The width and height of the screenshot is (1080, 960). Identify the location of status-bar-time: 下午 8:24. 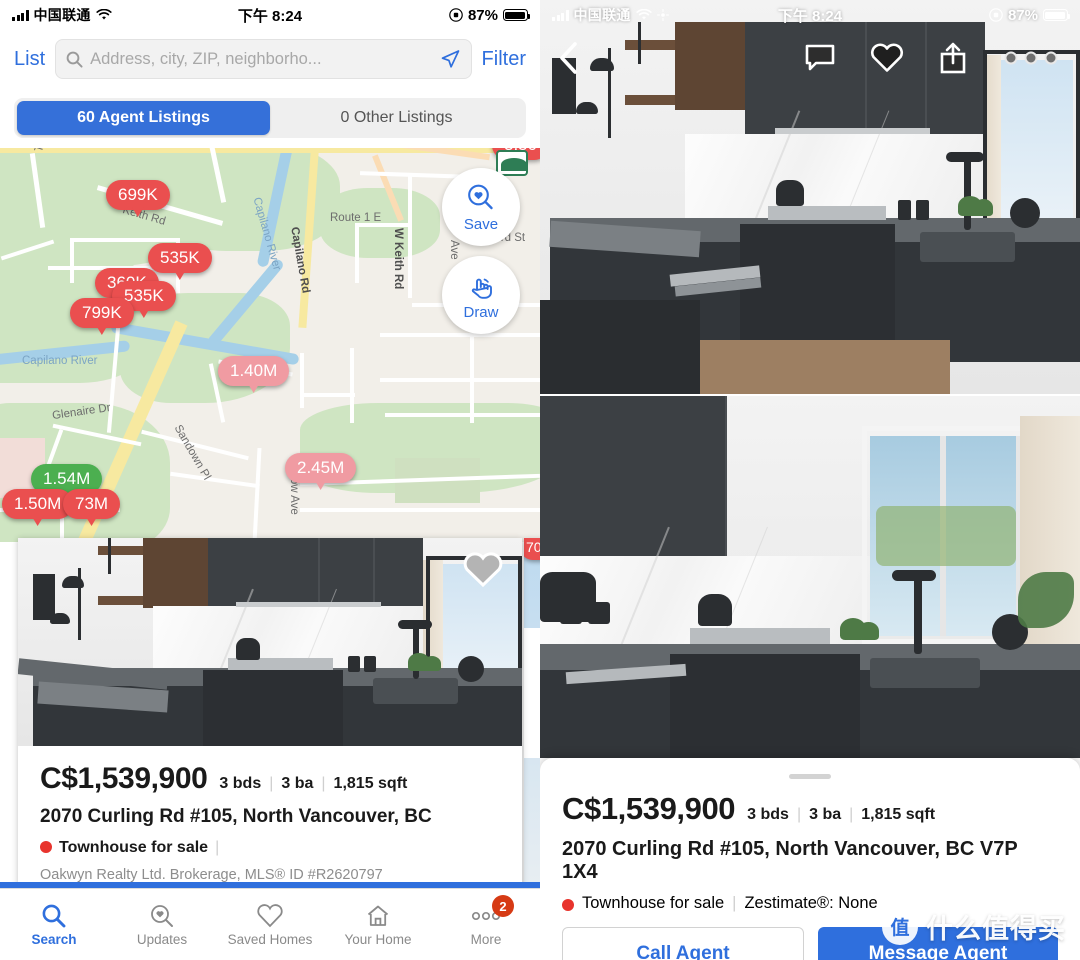
(270, 16).